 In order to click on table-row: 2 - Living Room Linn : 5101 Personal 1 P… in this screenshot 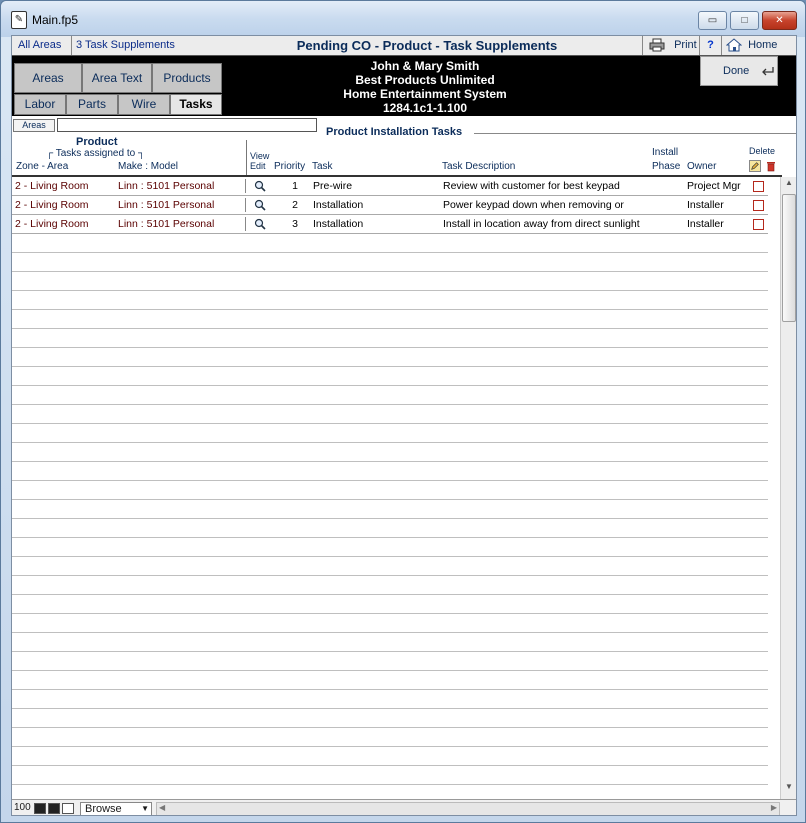, I will do `click(390, 186)`.